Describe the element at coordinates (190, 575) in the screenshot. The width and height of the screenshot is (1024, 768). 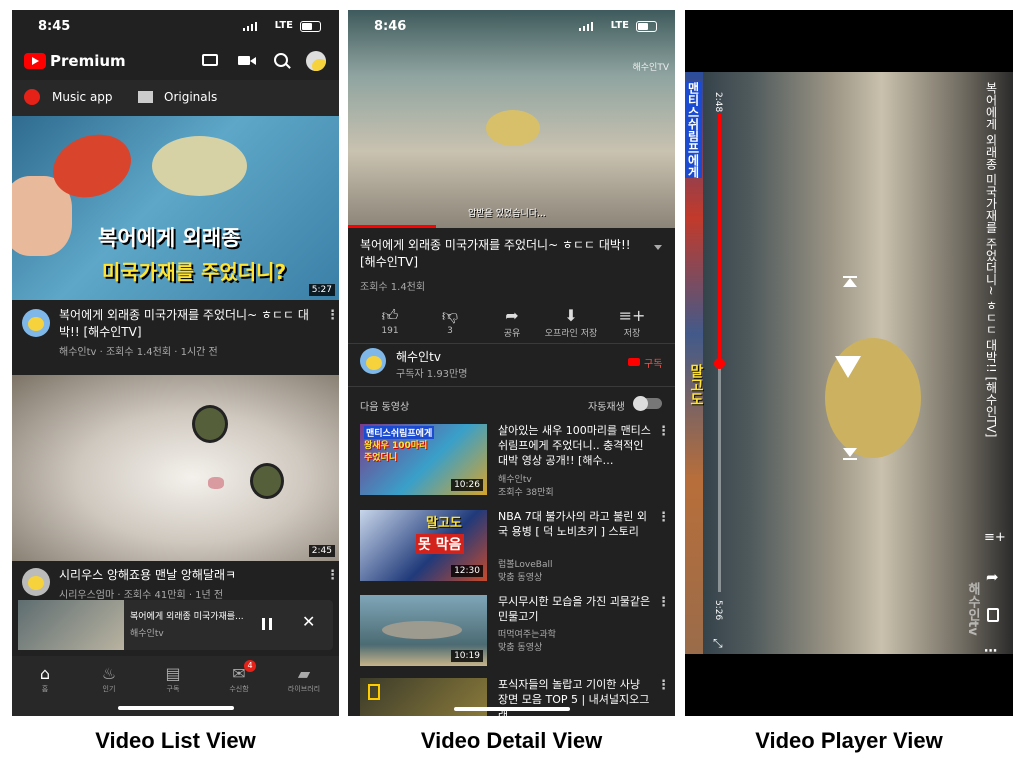
I see `video-title: 시리우스 앙해죠용 맨날 앙해달래ㅋ` at that location.